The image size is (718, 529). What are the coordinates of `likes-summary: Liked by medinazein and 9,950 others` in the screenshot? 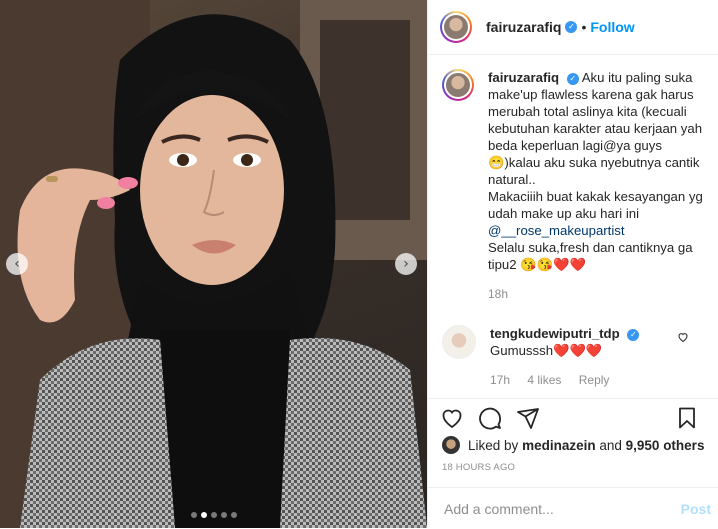 It's located at (573, 445).